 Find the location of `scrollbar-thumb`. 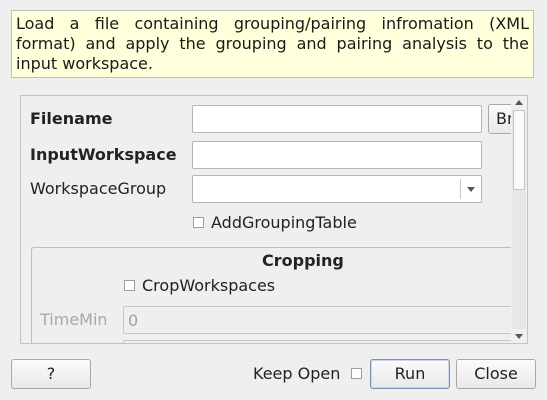

scrollbar-thumb is located at coordinates (519, 150).